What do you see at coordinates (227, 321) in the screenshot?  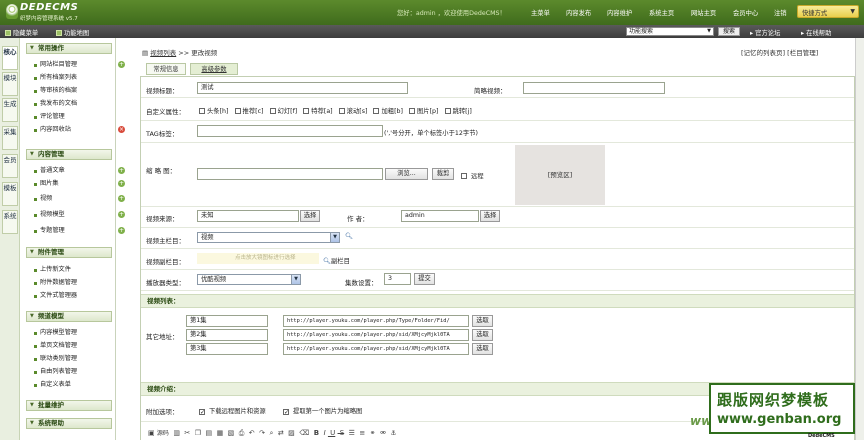 I see `episode-name-input: 第1集` at bounding box center [227, 321].